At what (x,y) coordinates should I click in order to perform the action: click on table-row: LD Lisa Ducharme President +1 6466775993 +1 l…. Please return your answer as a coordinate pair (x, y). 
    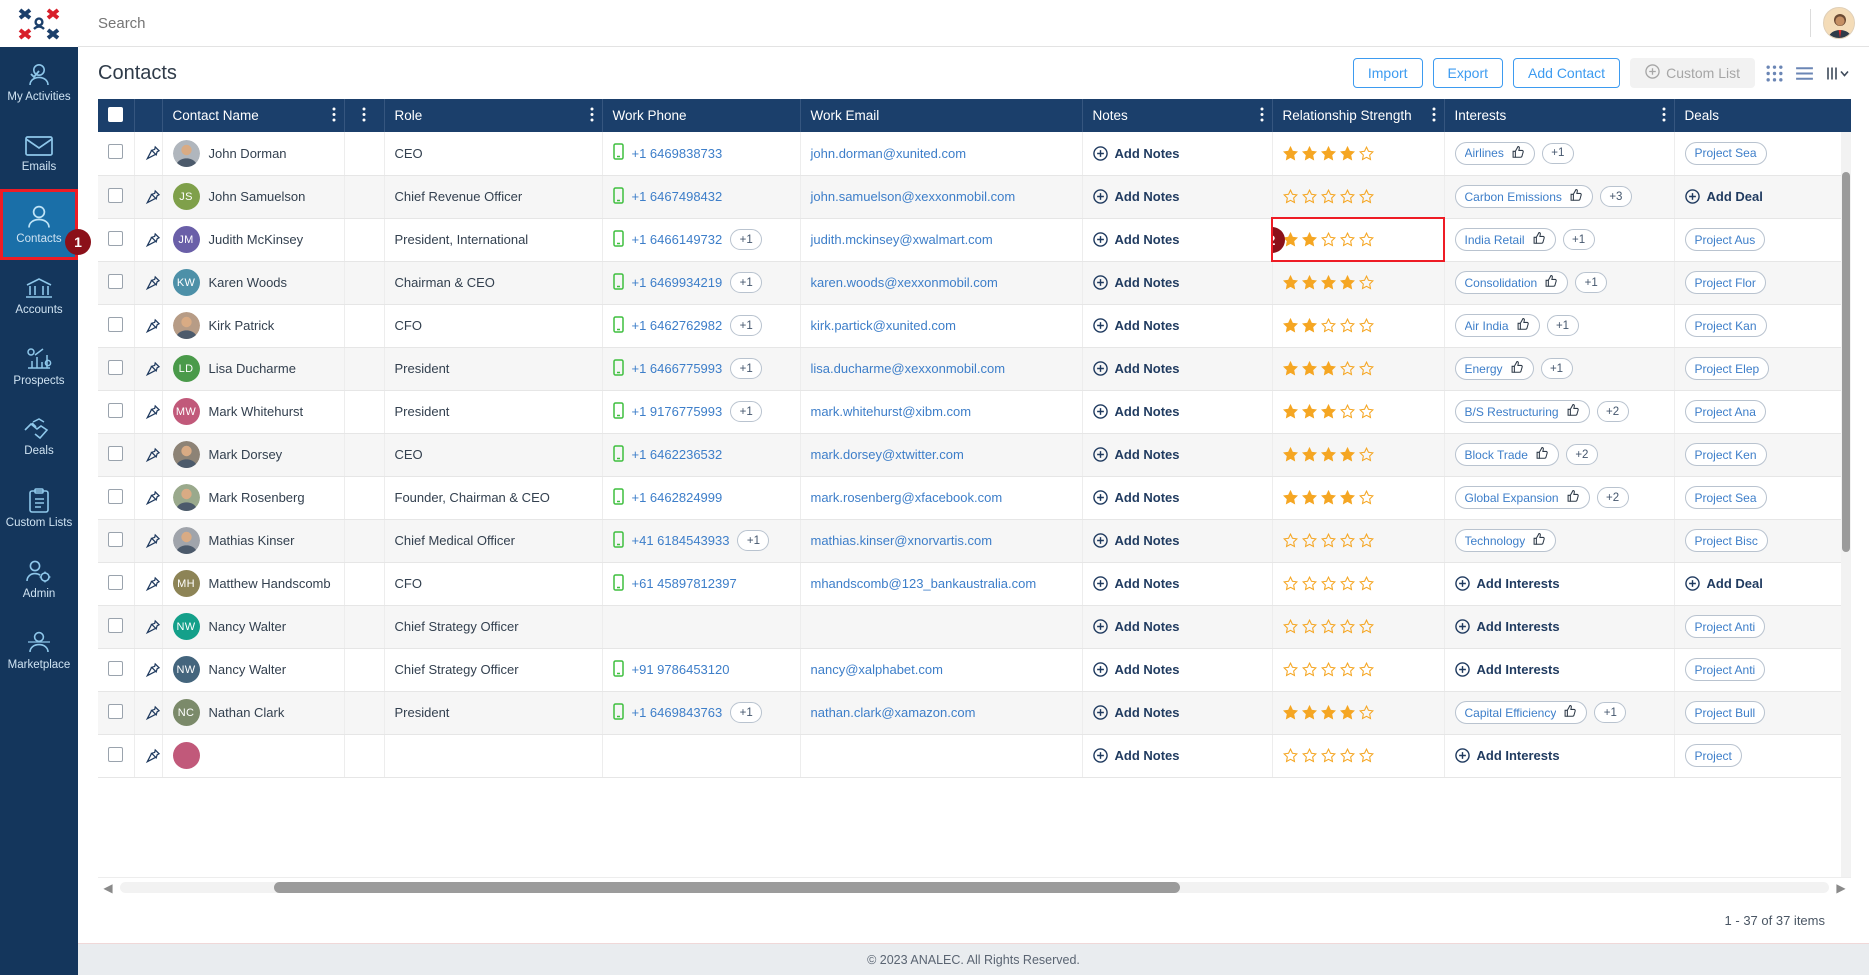
    Looking at the image, I should click on (974, 369).